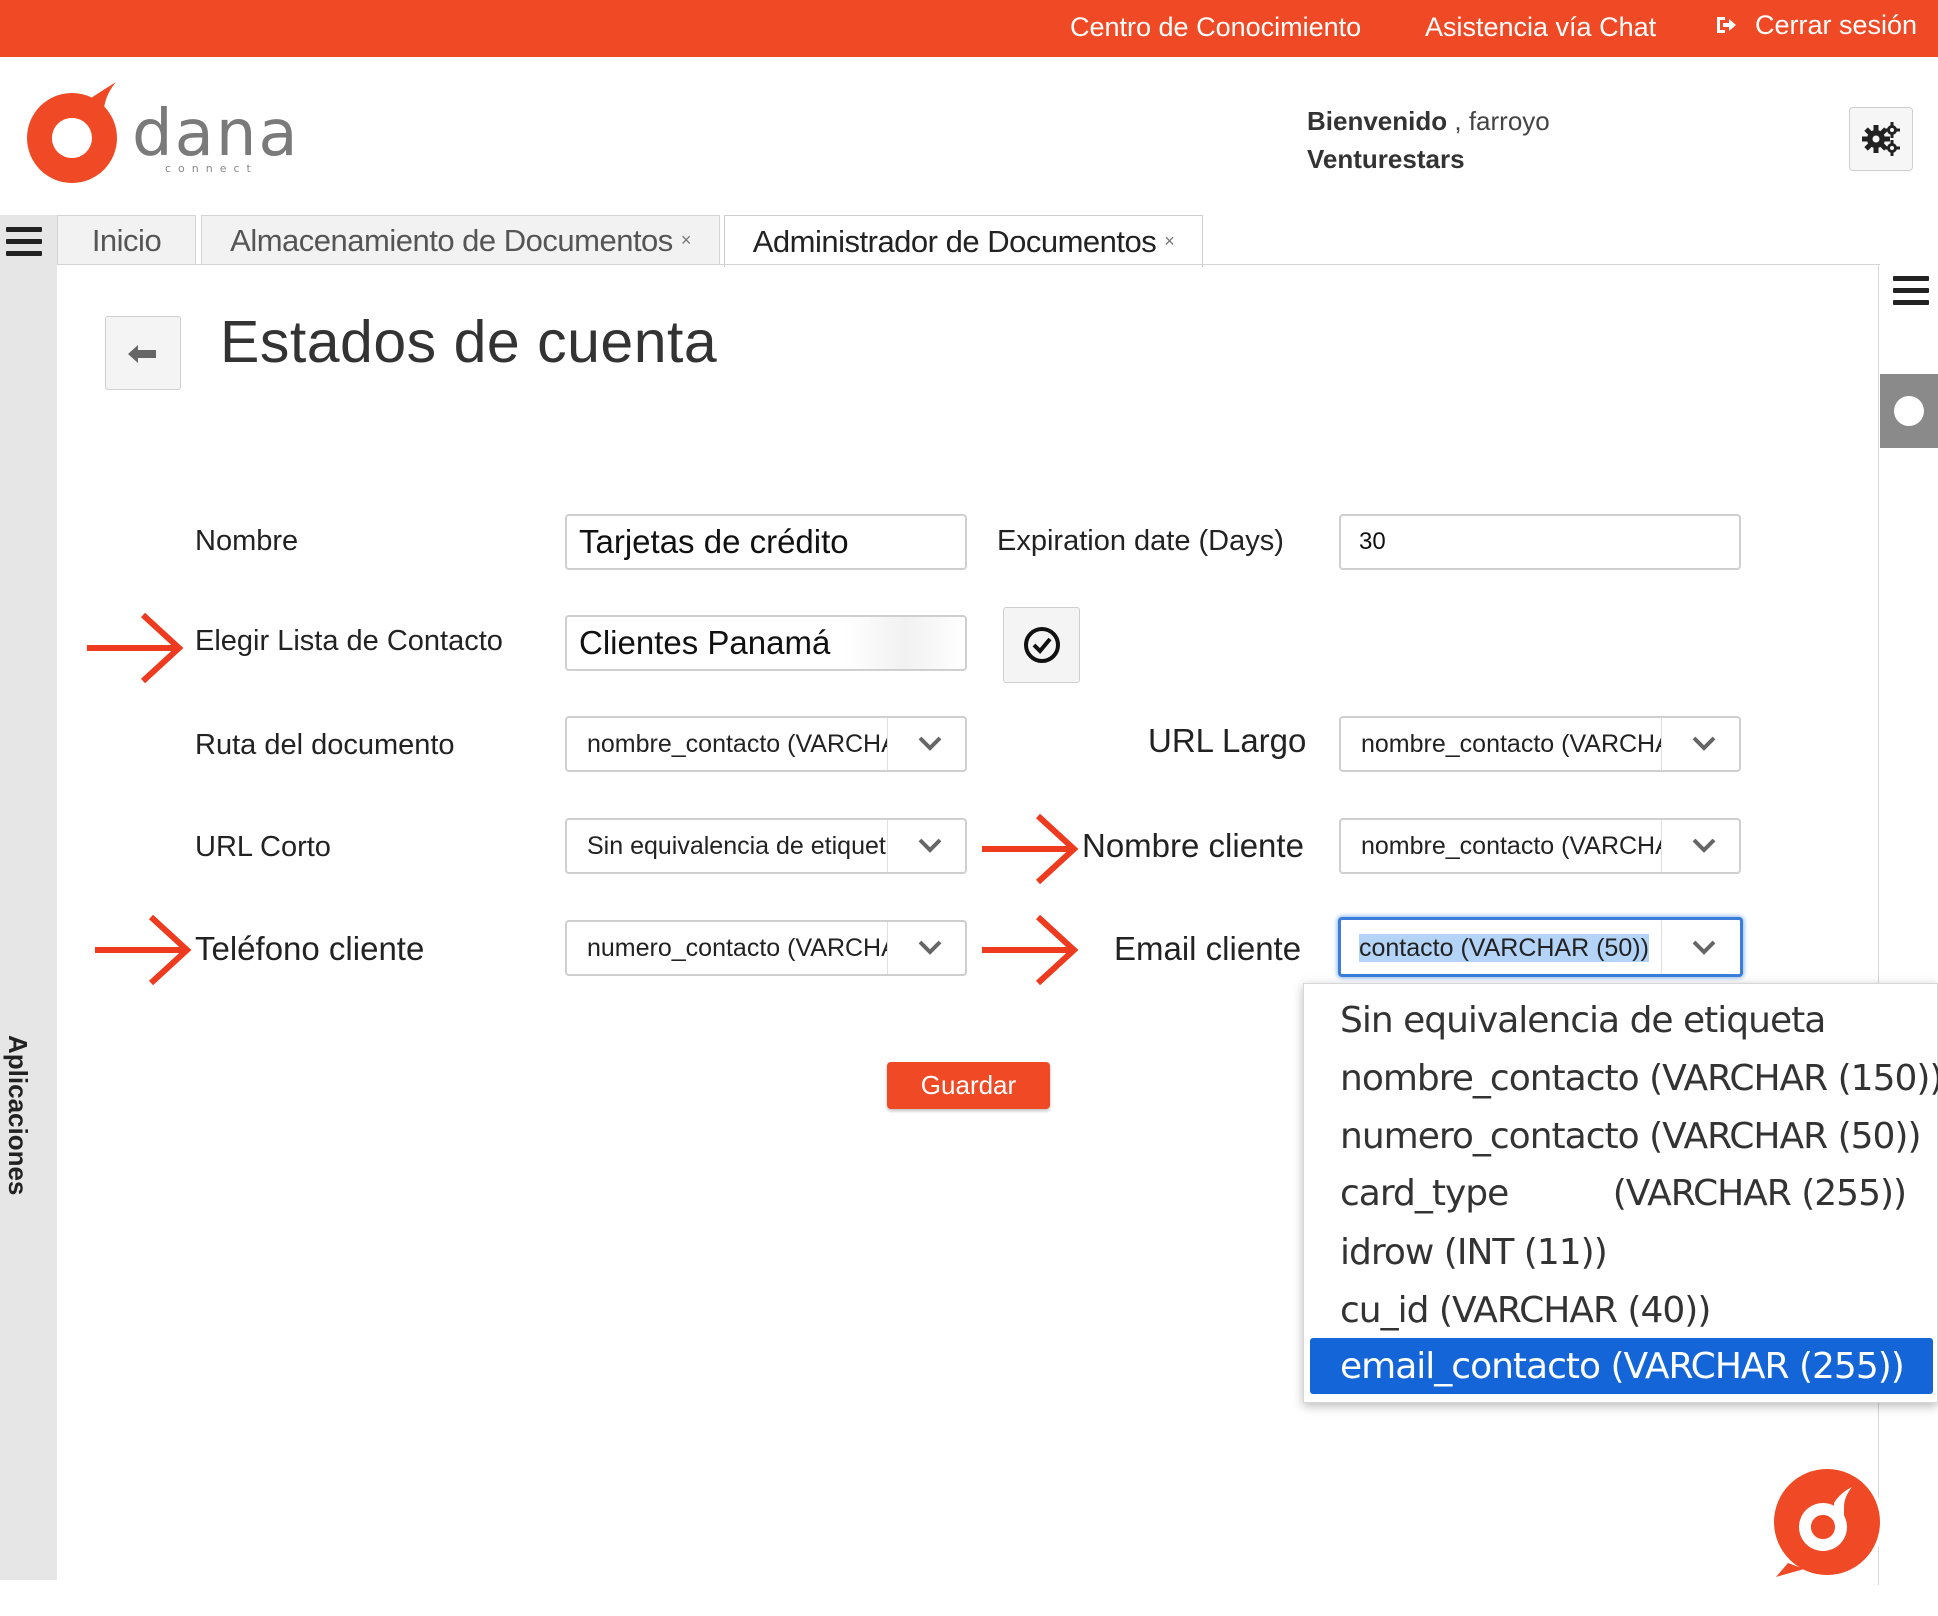 This screenshot has height=1616, width=1938. I want to click on circle-icon, so click(1909, 411).